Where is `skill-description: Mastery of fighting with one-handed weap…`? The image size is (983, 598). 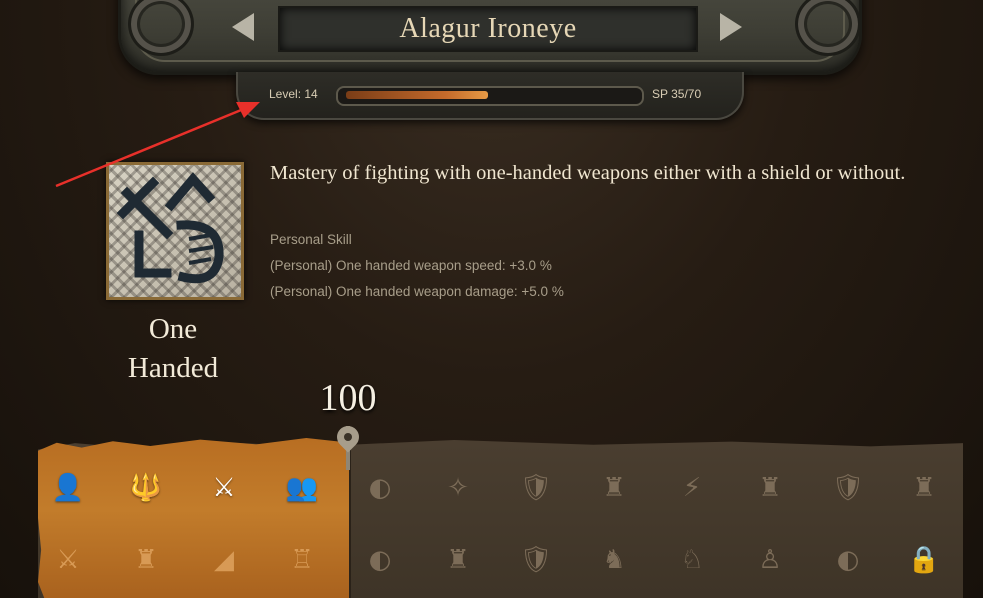 skill-description: Mastery of fighting with one-handed weap… is located at coordinates (588, 173).